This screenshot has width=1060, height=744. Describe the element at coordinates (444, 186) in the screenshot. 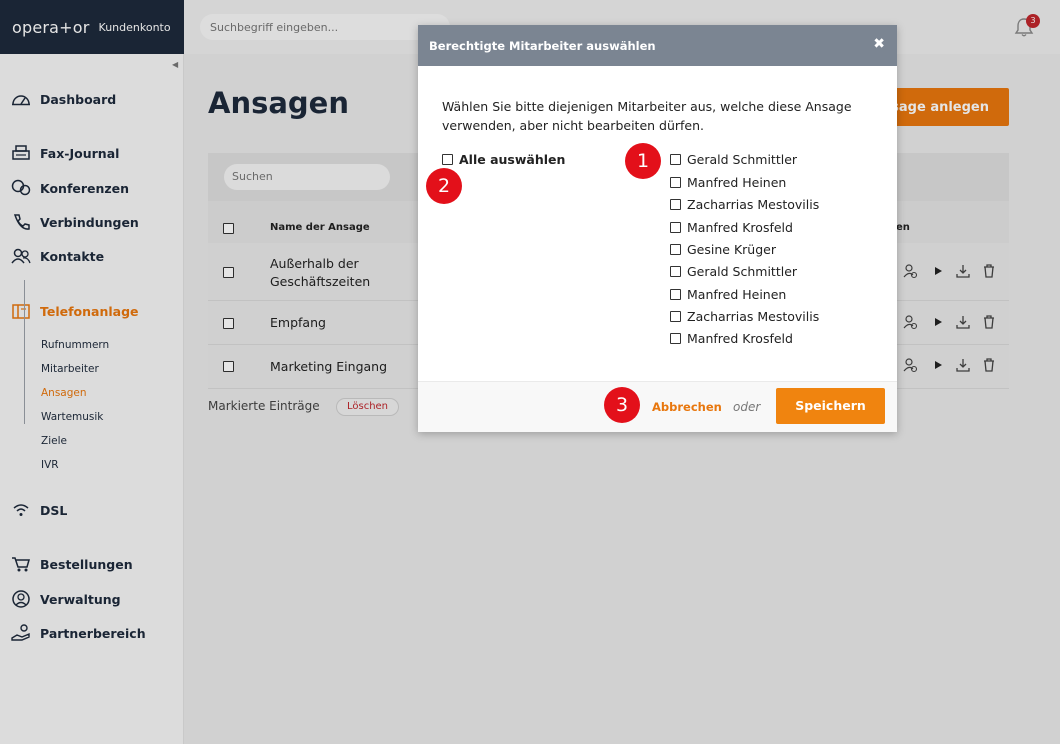

I see `annotation-marker-2: 2` at that location.